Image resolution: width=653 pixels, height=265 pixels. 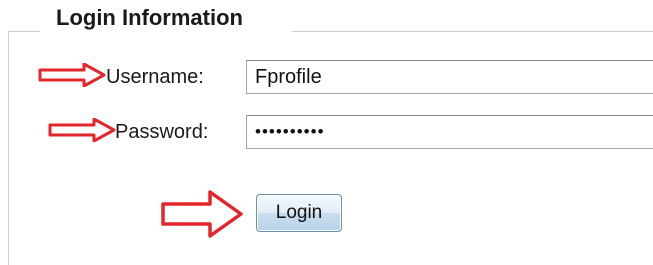 What do you see at coordinates (299, 213) in the screenshot?
I see `login-button: Login` at bounding box center [299, 213].